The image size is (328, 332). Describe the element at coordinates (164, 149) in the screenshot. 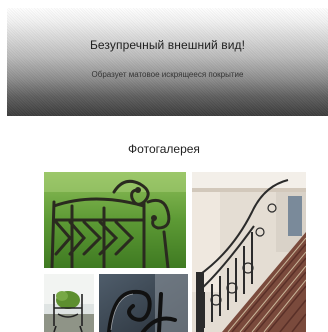

I see `gallery-title: Фотогалерея` at that location.